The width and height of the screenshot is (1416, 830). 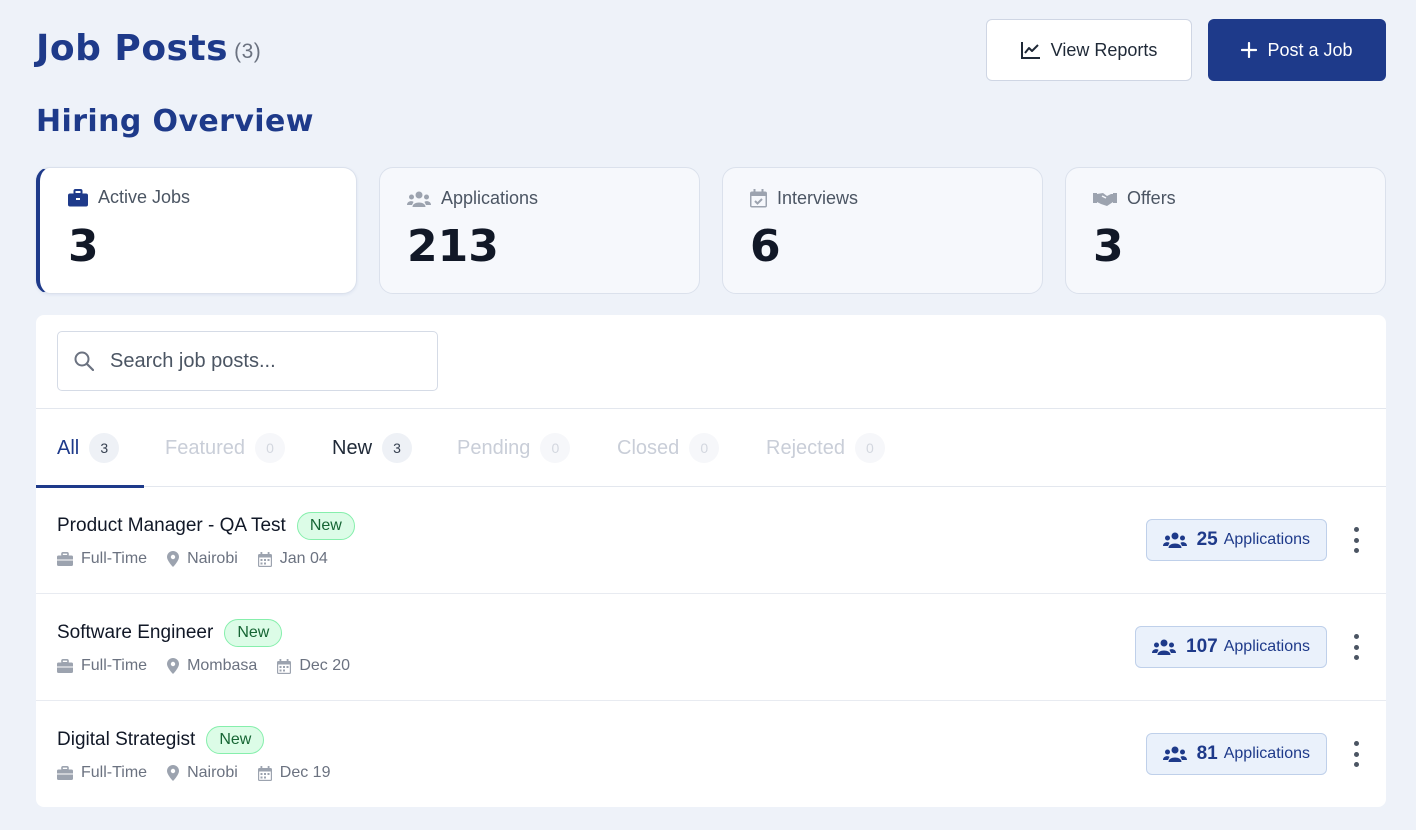 What do you see at coordinates (305, 772) in the screenshot?
I see `job-date-text: Dec 19` at bounding box center [305, 772].